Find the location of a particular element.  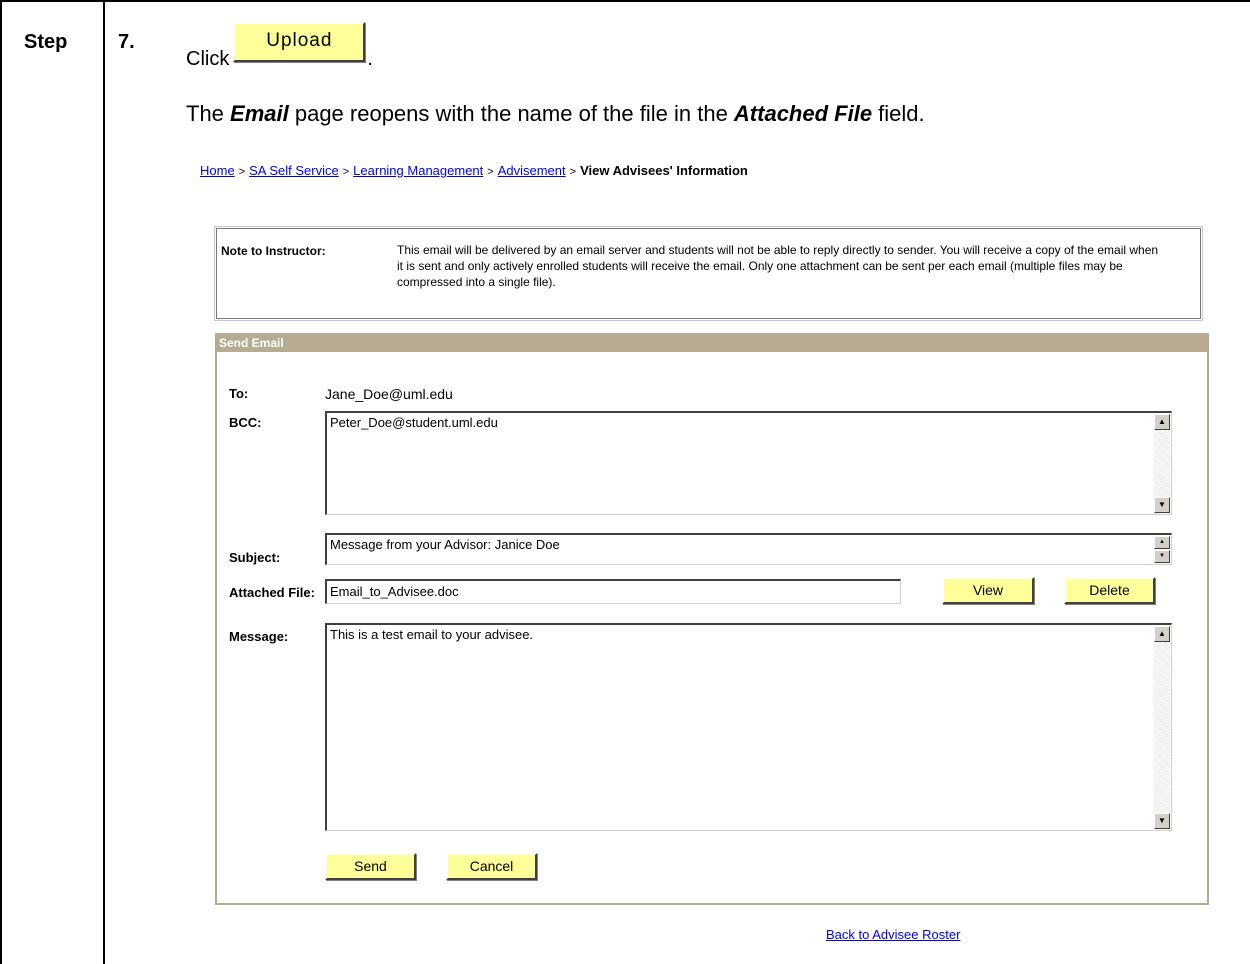

attached-file-field: Email_to_Advisee.doc is located at coordinates (613, 591).